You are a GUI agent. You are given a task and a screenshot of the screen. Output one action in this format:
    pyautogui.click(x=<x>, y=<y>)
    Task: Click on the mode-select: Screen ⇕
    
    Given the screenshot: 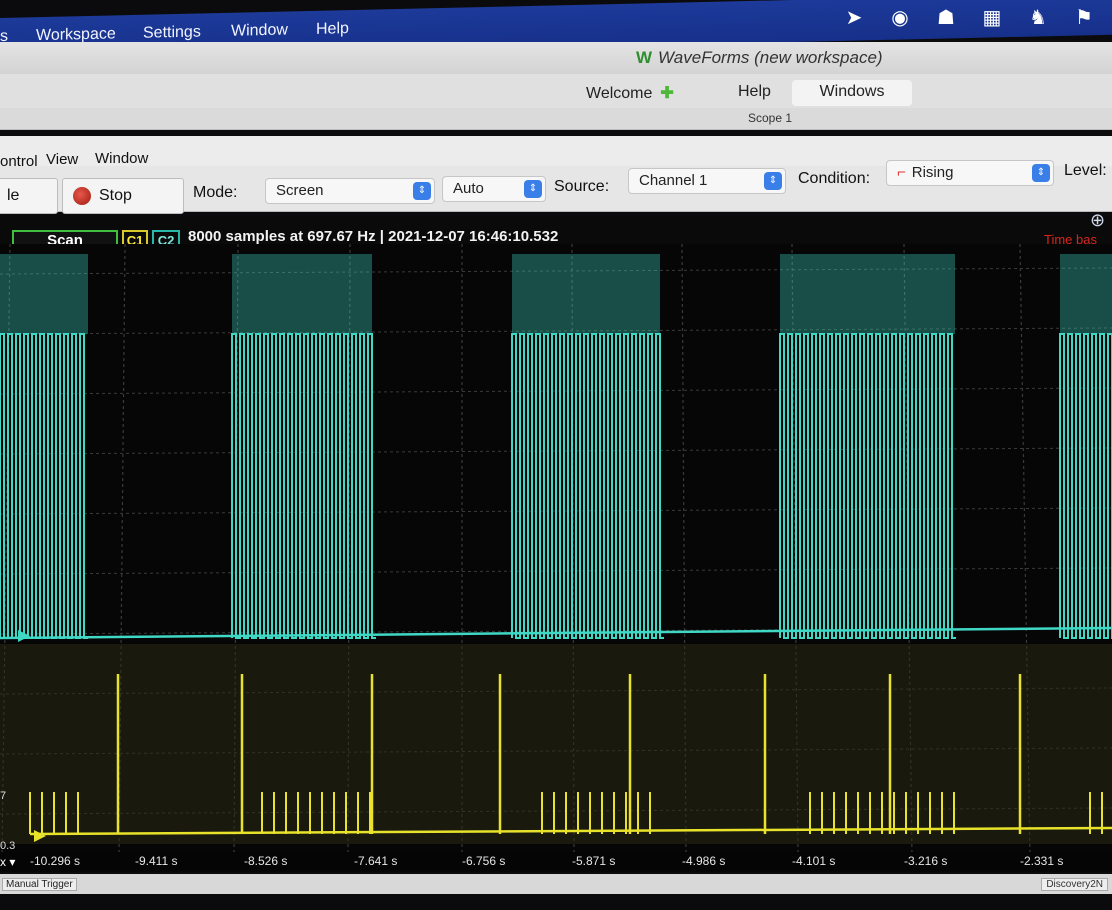 What is the action you would take?
    pyautogui.click(x=350, y=191)
    